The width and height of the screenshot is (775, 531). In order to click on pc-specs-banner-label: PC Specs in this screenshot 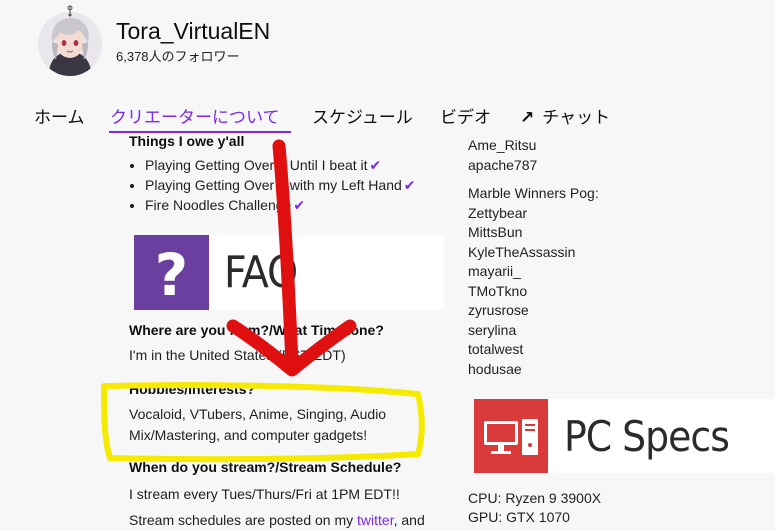, I will do `click(647, 436)`.